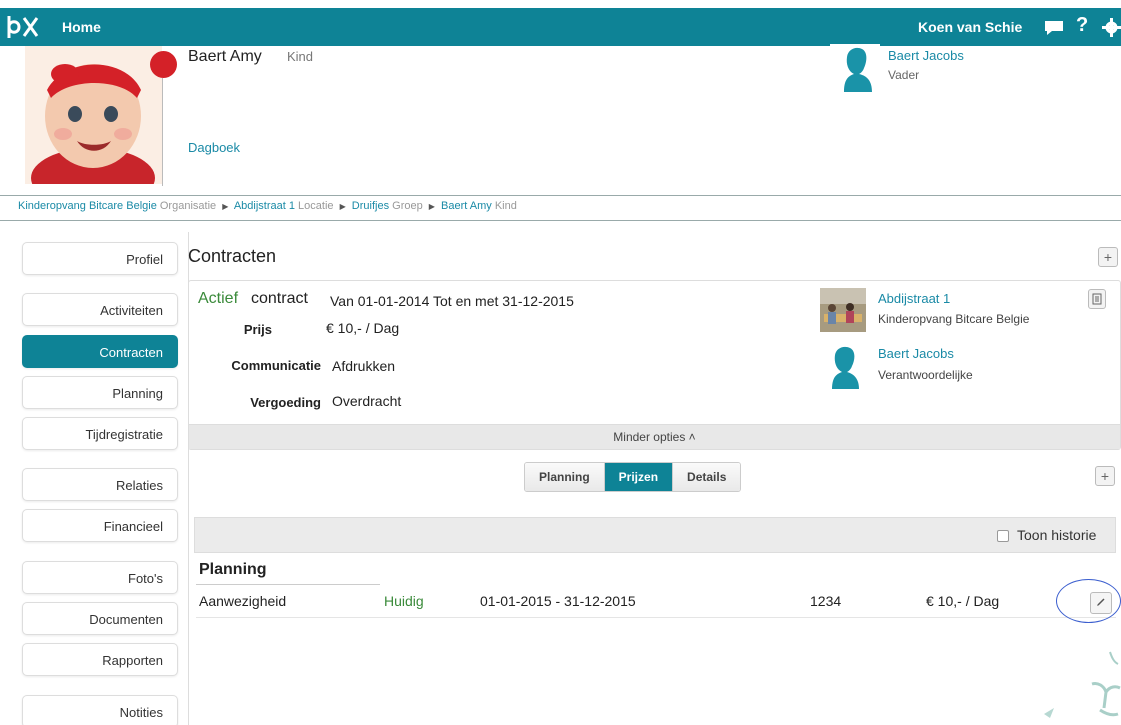 The image size is (1121, 725). I want to click on sidebar-item-documenten: Documenten, so click(100, 618).